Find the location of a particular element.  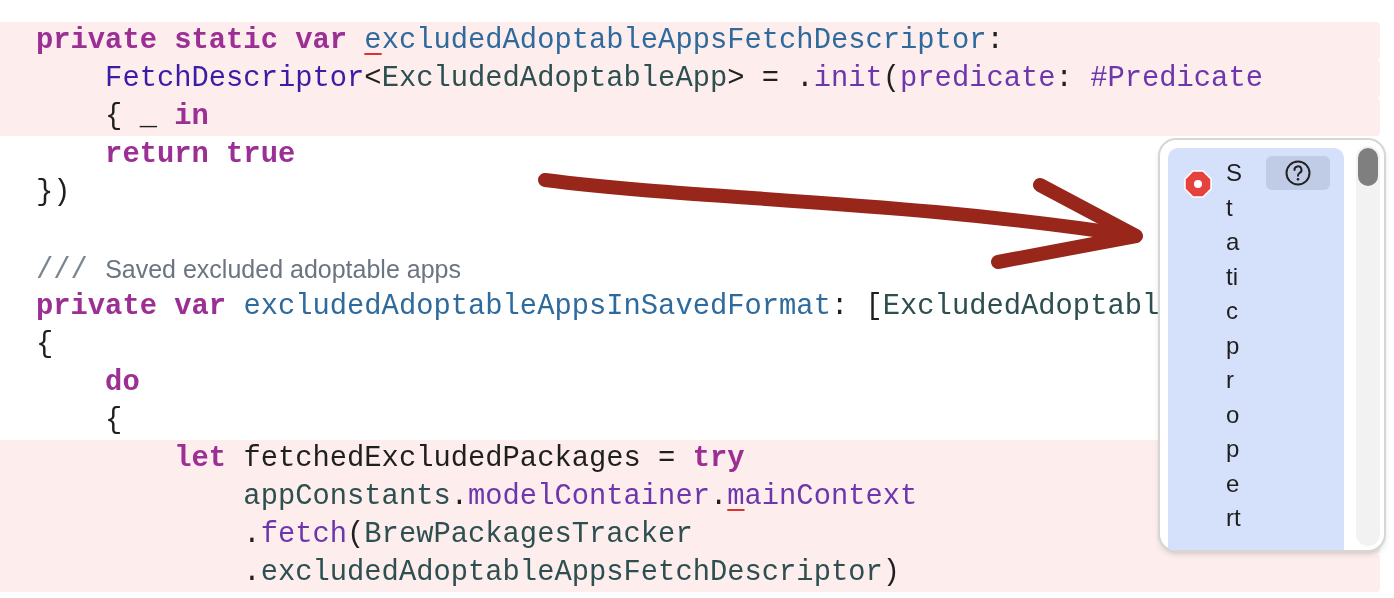

code-line: private var excludedAdoptableAppsInSavedFormat: [ExcludedAdoptabl is located at coordinates (597, 307).